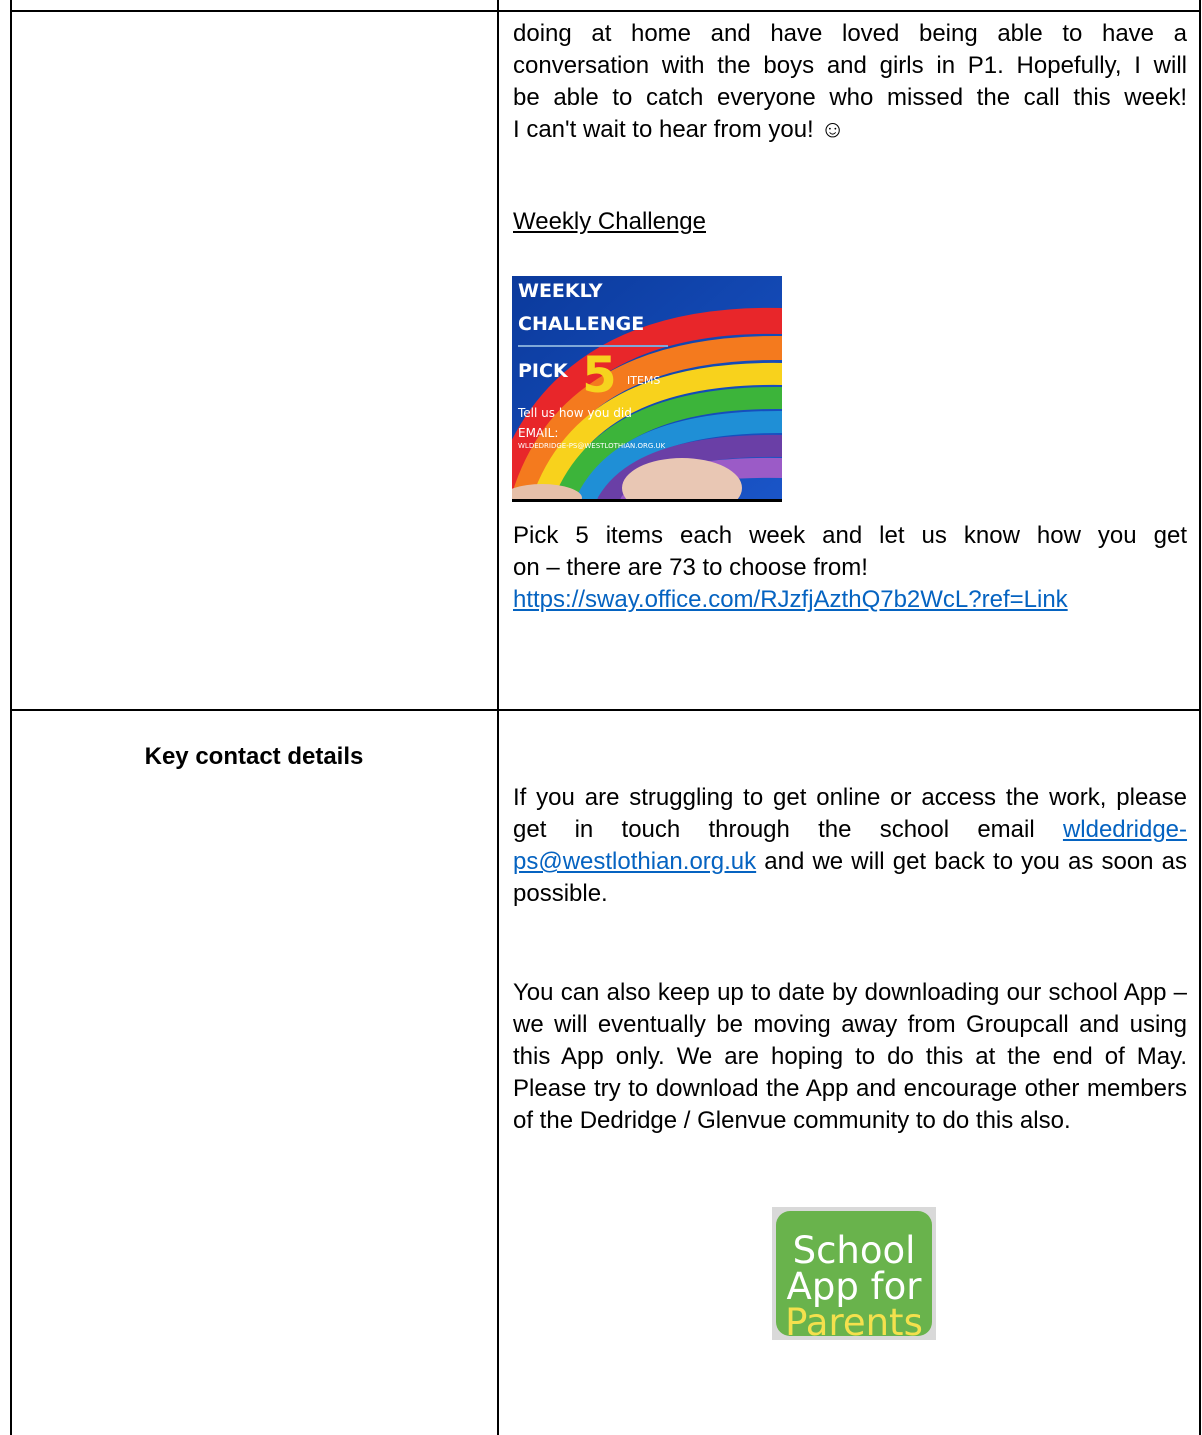 The height and width of the screenshot is (1435, 1202). What do you see at coordinates (543, 371) in the screenshot?
I see `challenge-image-pick: PICK` at bounding box center [543, 371].